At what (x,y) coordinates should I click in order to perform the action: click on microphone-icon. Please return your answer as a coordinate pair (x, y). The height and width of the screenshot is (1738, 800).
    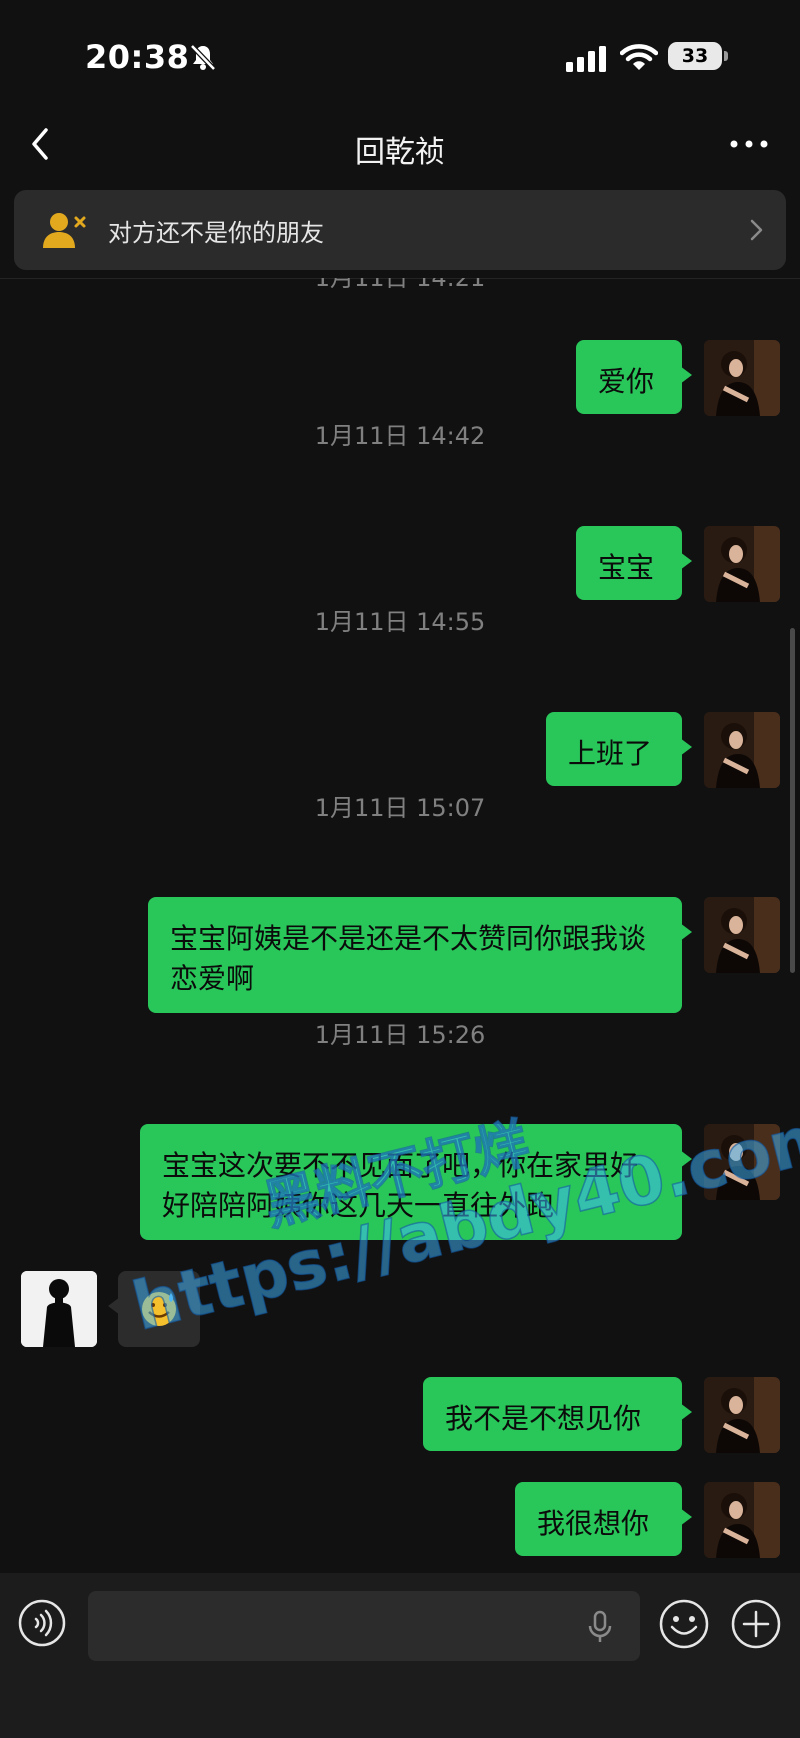
    Looking at the image, I should click on (600, 1627).